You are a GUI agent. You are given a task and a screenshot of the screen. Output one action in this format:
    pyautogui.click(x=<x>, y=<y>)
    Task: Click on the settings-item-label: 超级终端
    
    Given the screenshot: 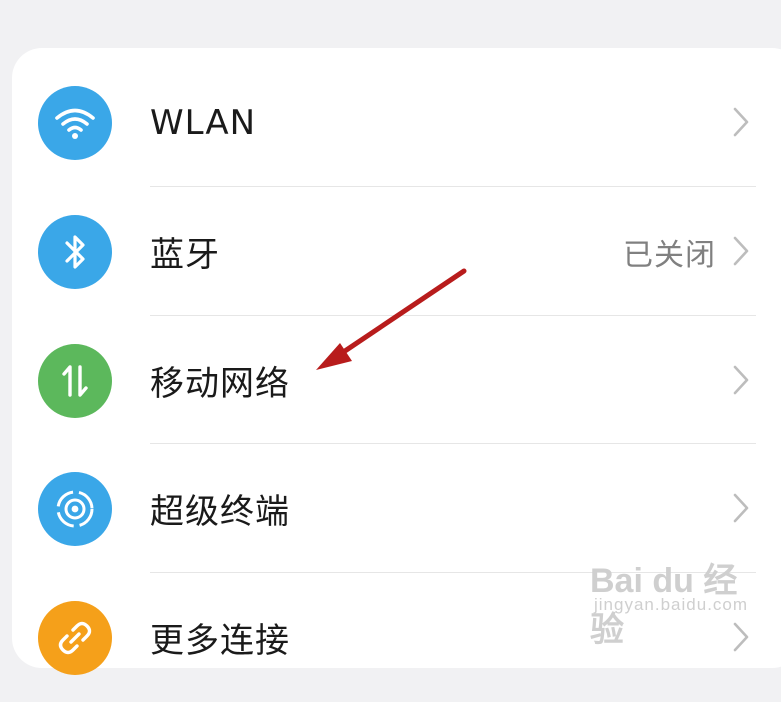 What is the action you would take?
    pyautogui.click(x=220, y=512)
    